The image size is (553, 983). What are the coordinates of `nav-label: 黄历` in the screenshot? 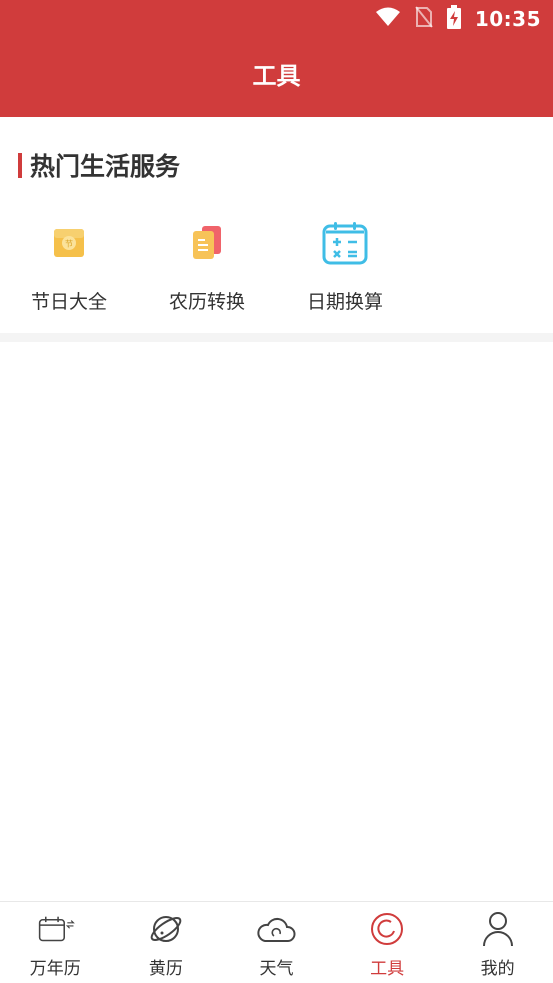 It's located at (165, 969).